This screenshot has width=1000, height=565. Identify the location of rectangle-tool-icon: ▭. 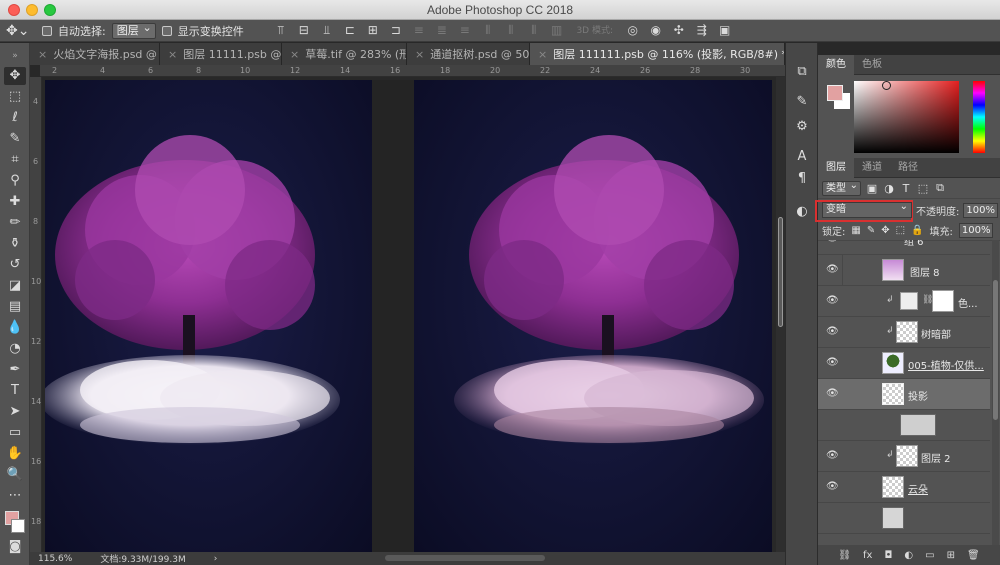
(15, 433).